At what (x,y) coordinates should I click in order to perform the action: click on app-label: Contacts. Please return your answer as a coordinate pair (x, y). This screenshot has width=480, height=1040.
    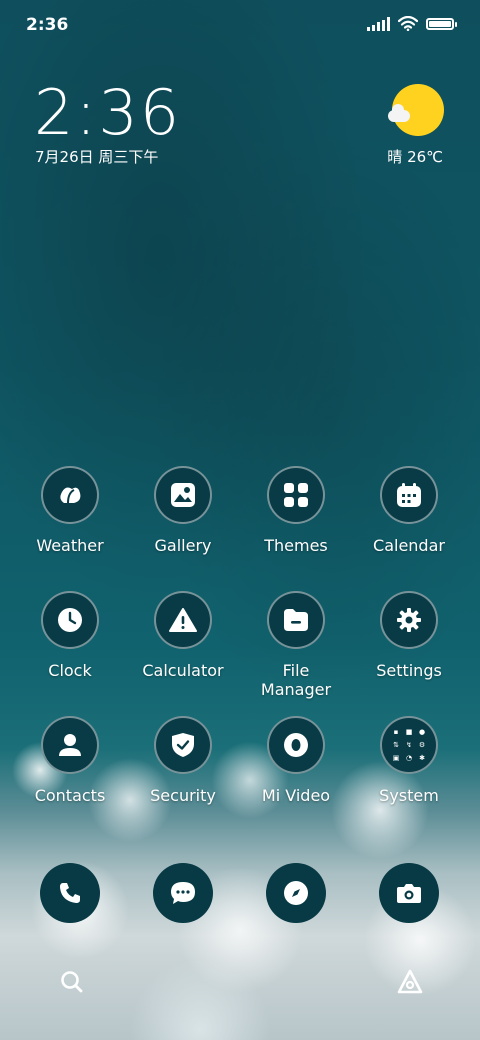
    Looking at the image, I should click on (70, 795).